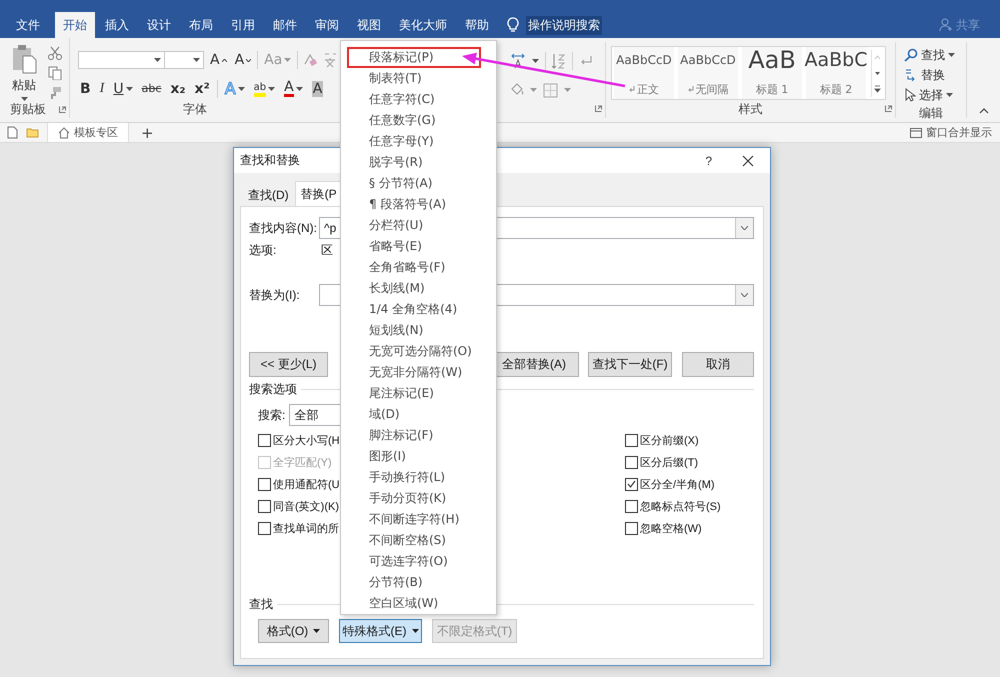 The height and width of the screenshot is (677, 1000). I want to click on menu-item: 分栏符(U), so click(414, 225).